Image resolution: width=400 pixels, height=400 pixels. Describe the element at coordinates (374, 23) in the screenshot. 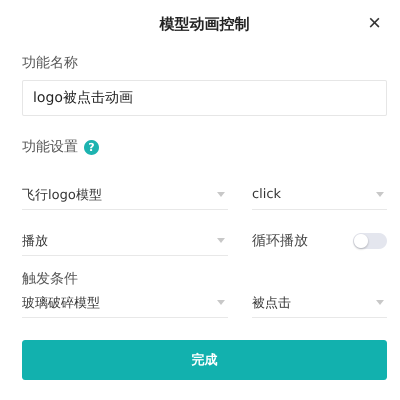

I see `close-button: ×` at that location.